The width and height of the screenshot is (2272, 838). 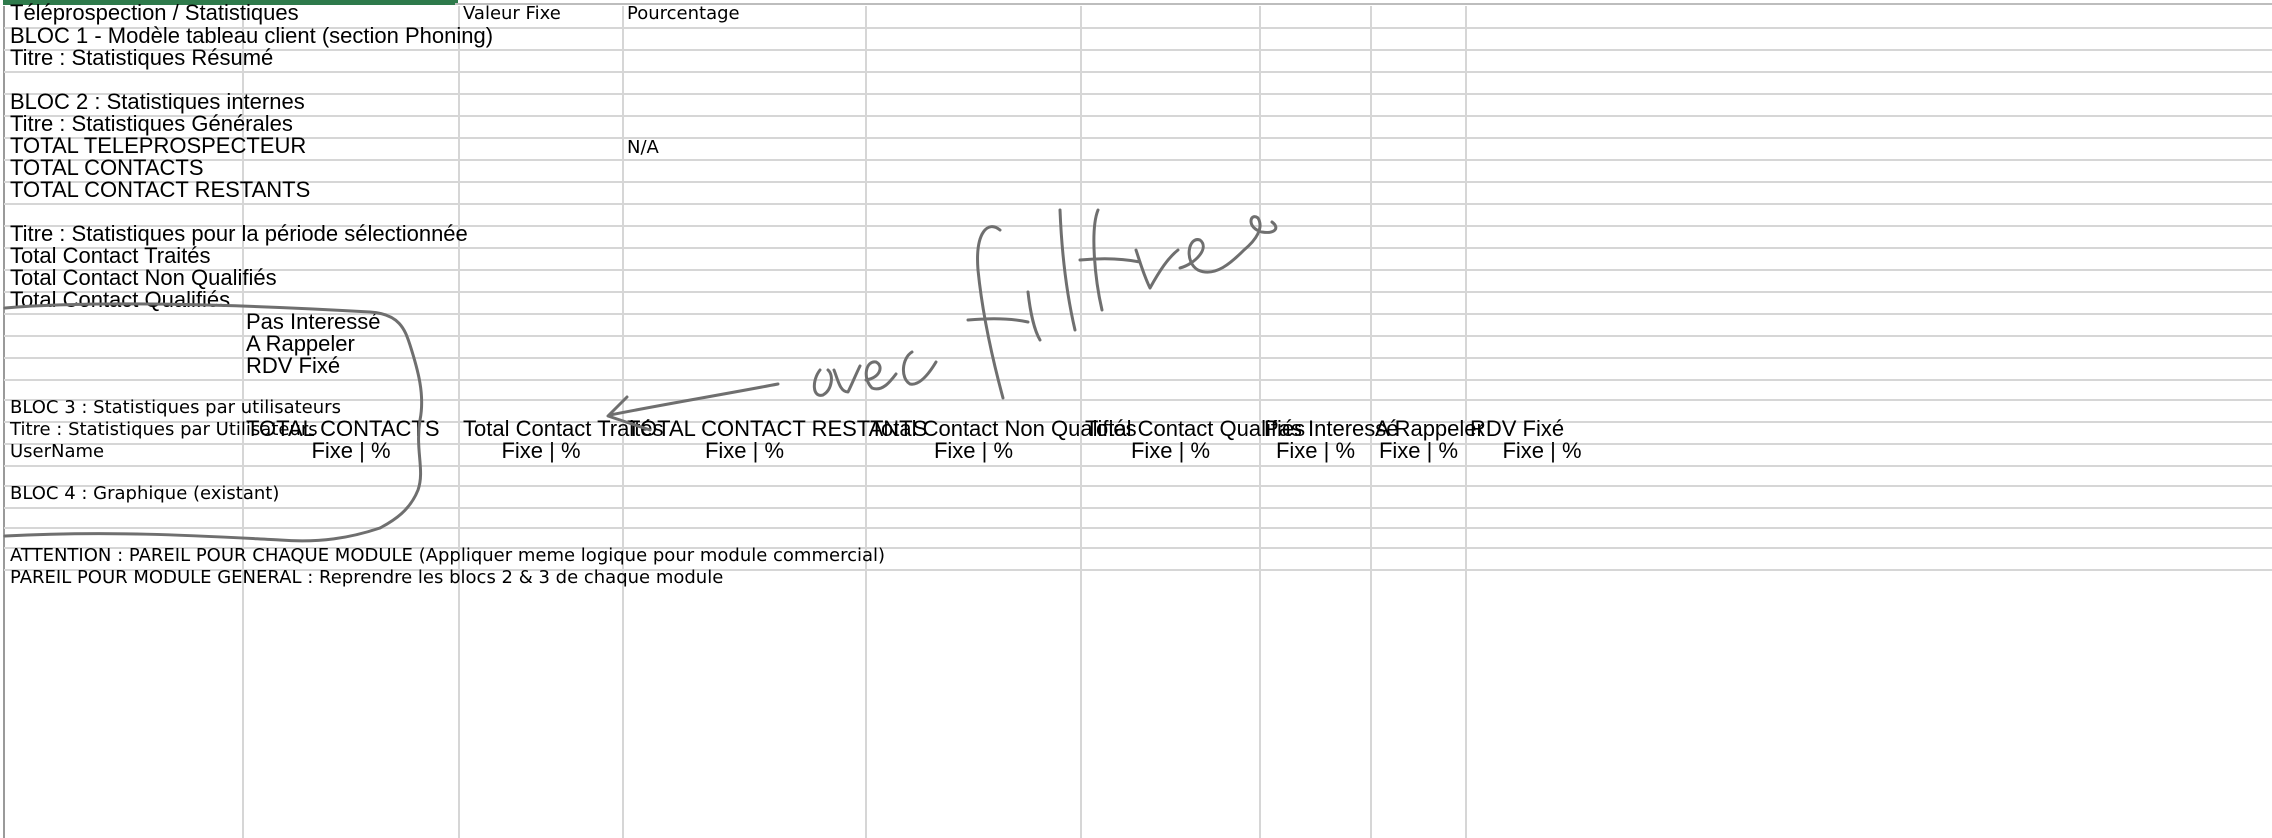 What do you see at coordinates (293, 365) in the screenshot?
I see `cell-b17-rdv-fixe: RDV Fixé` at bounding box center [293, 365].